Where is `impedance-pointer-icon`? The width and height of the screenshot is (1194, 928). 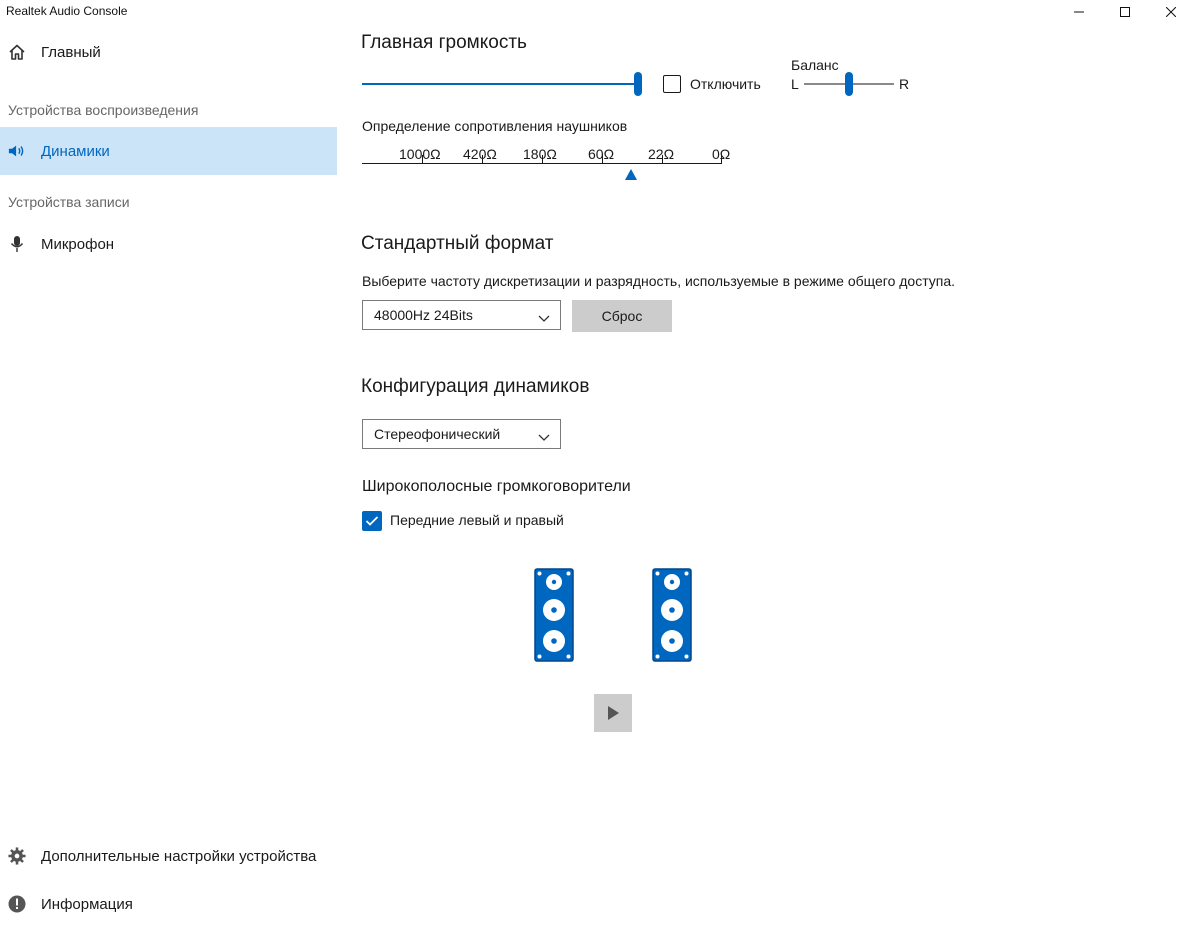 impedance-pointer-icon is located at coordinates (631, 174).